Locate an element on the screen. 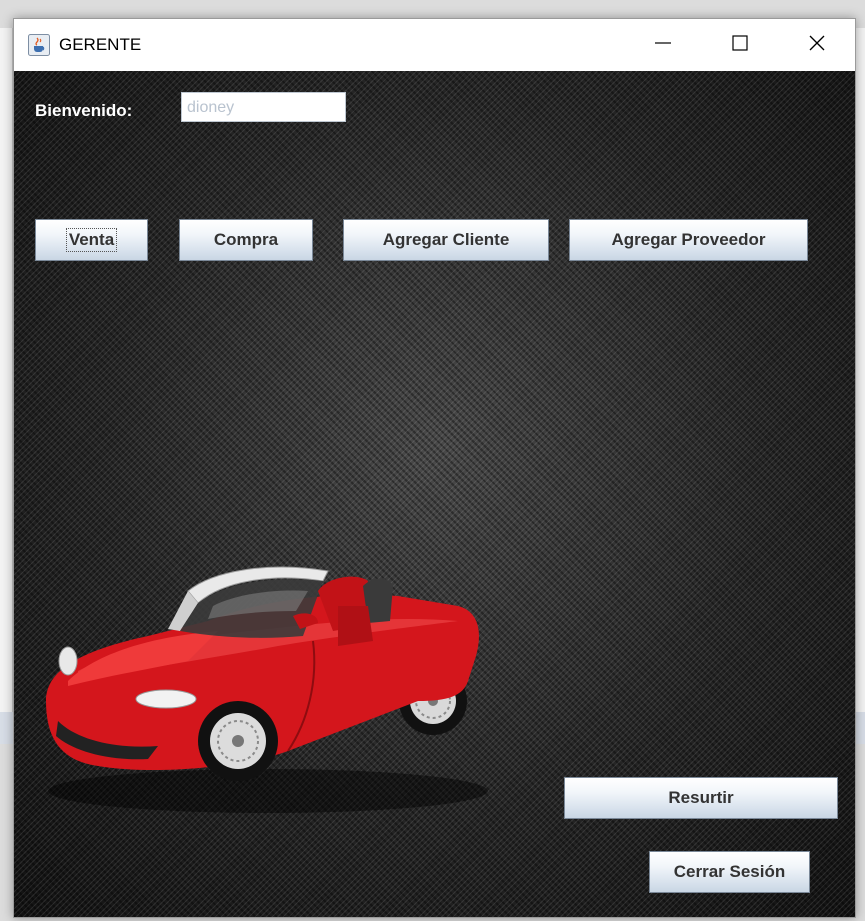 The height and width of the screenshot is (921, 865). title-bar: GERENTE is located at coordinates (434, 45).